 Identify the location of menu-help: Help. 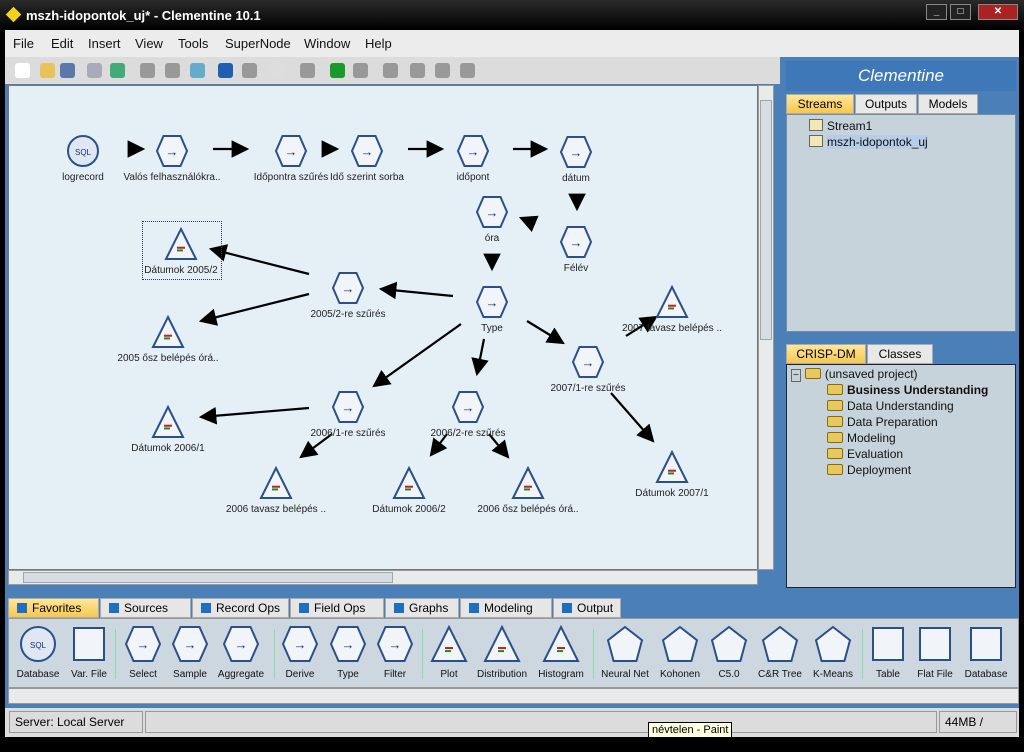
(378, 43).